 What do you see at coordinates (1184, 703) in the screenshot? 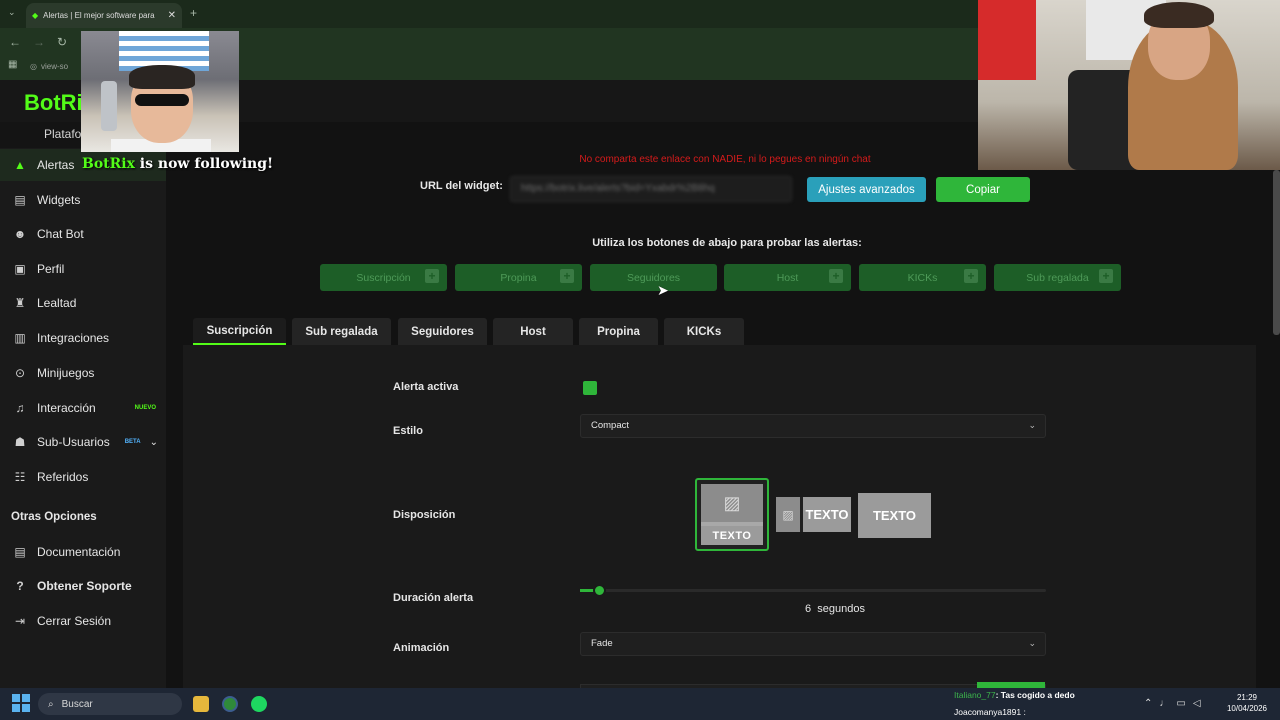
I see `network-icon: ▭` at bounding box center [1184, 703].